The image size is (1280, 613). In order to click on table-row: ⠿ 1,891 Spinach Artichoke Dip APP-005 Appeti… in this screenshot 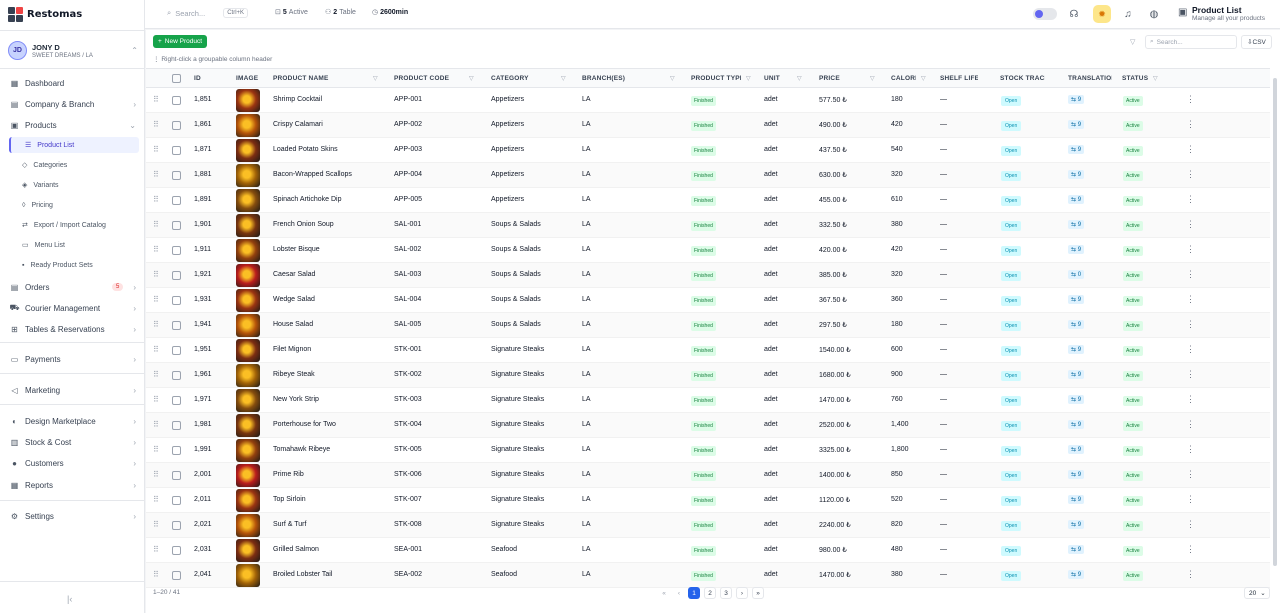, I will do `click(708, 200)`.